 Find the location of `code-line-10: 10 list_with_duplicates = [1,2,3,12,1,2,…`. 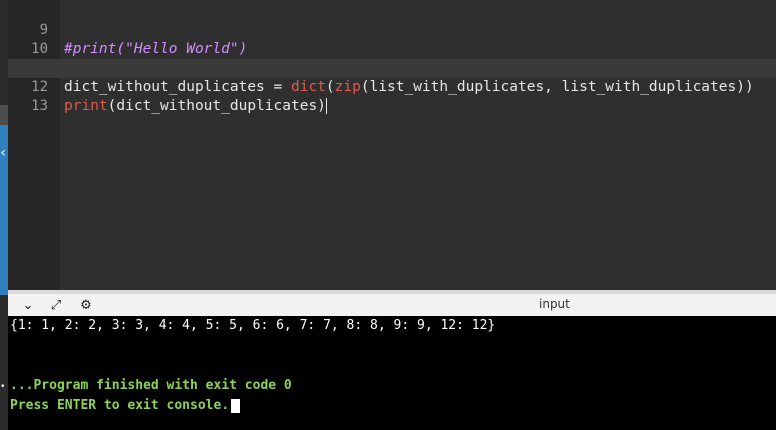

code-line-10: 10 list_with_duplicates = [1,2,3,12,1,2,… is located at coordinates (392, 48).